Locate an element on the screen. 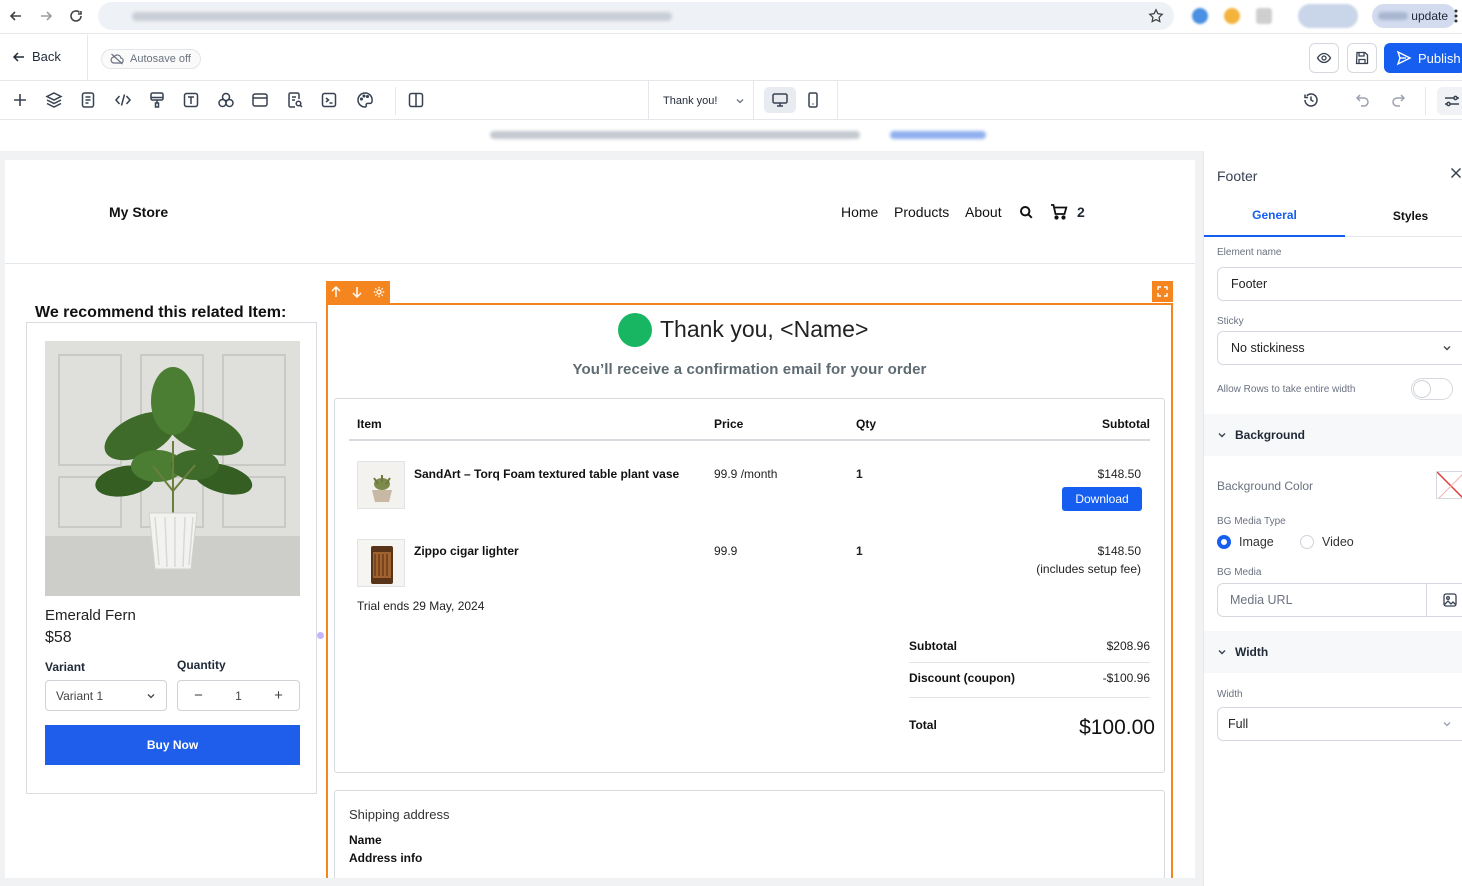 Image resolution: width=1462 pixels, height=886 pixels. divider is located at coordinates (87, 58).